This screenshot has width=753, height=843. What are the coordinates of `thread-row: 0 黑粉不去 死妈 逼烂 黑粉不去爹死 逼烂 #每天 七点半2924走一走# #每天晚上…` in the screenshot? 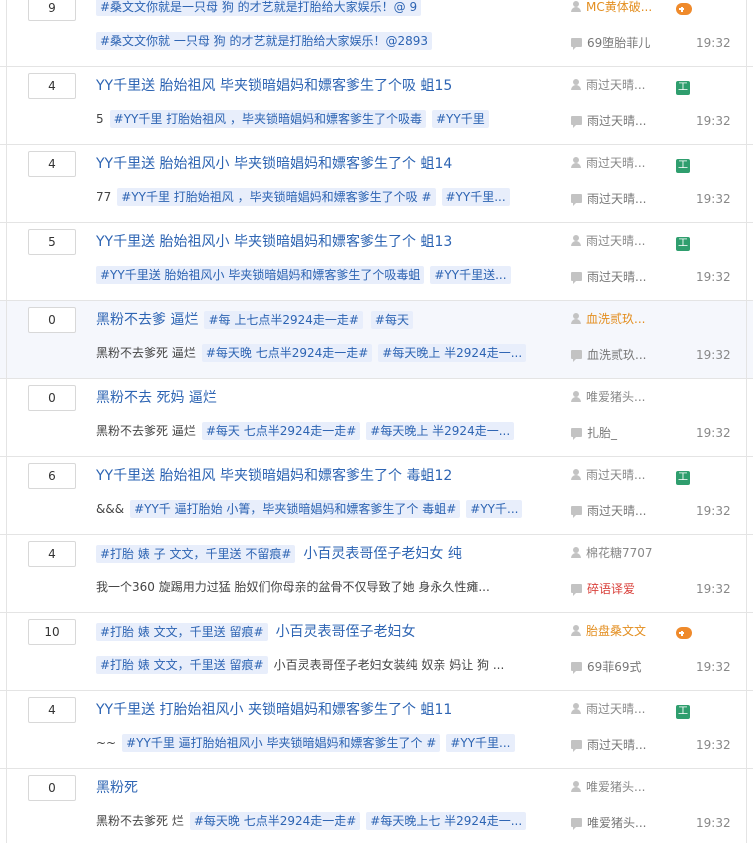 It's located at (376, 418).